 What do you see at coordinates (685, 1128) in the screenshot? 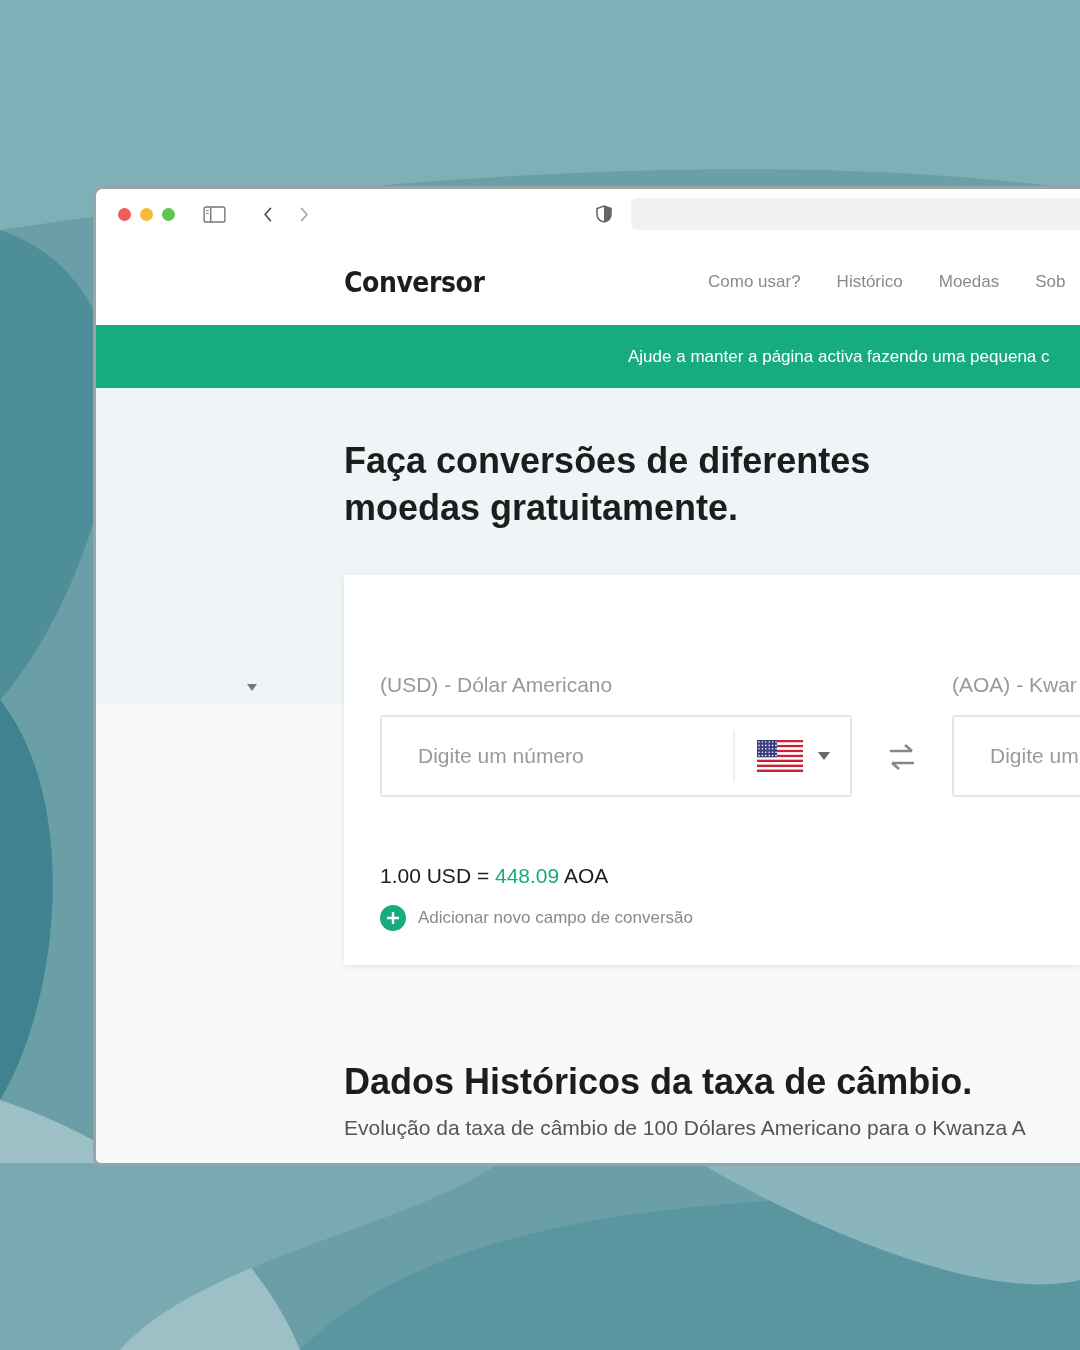
I see `section-description: Evolução da taxa de câmbio de 100 Dólares Americano para o Kwanza A` at bounding box center [685, 1128].